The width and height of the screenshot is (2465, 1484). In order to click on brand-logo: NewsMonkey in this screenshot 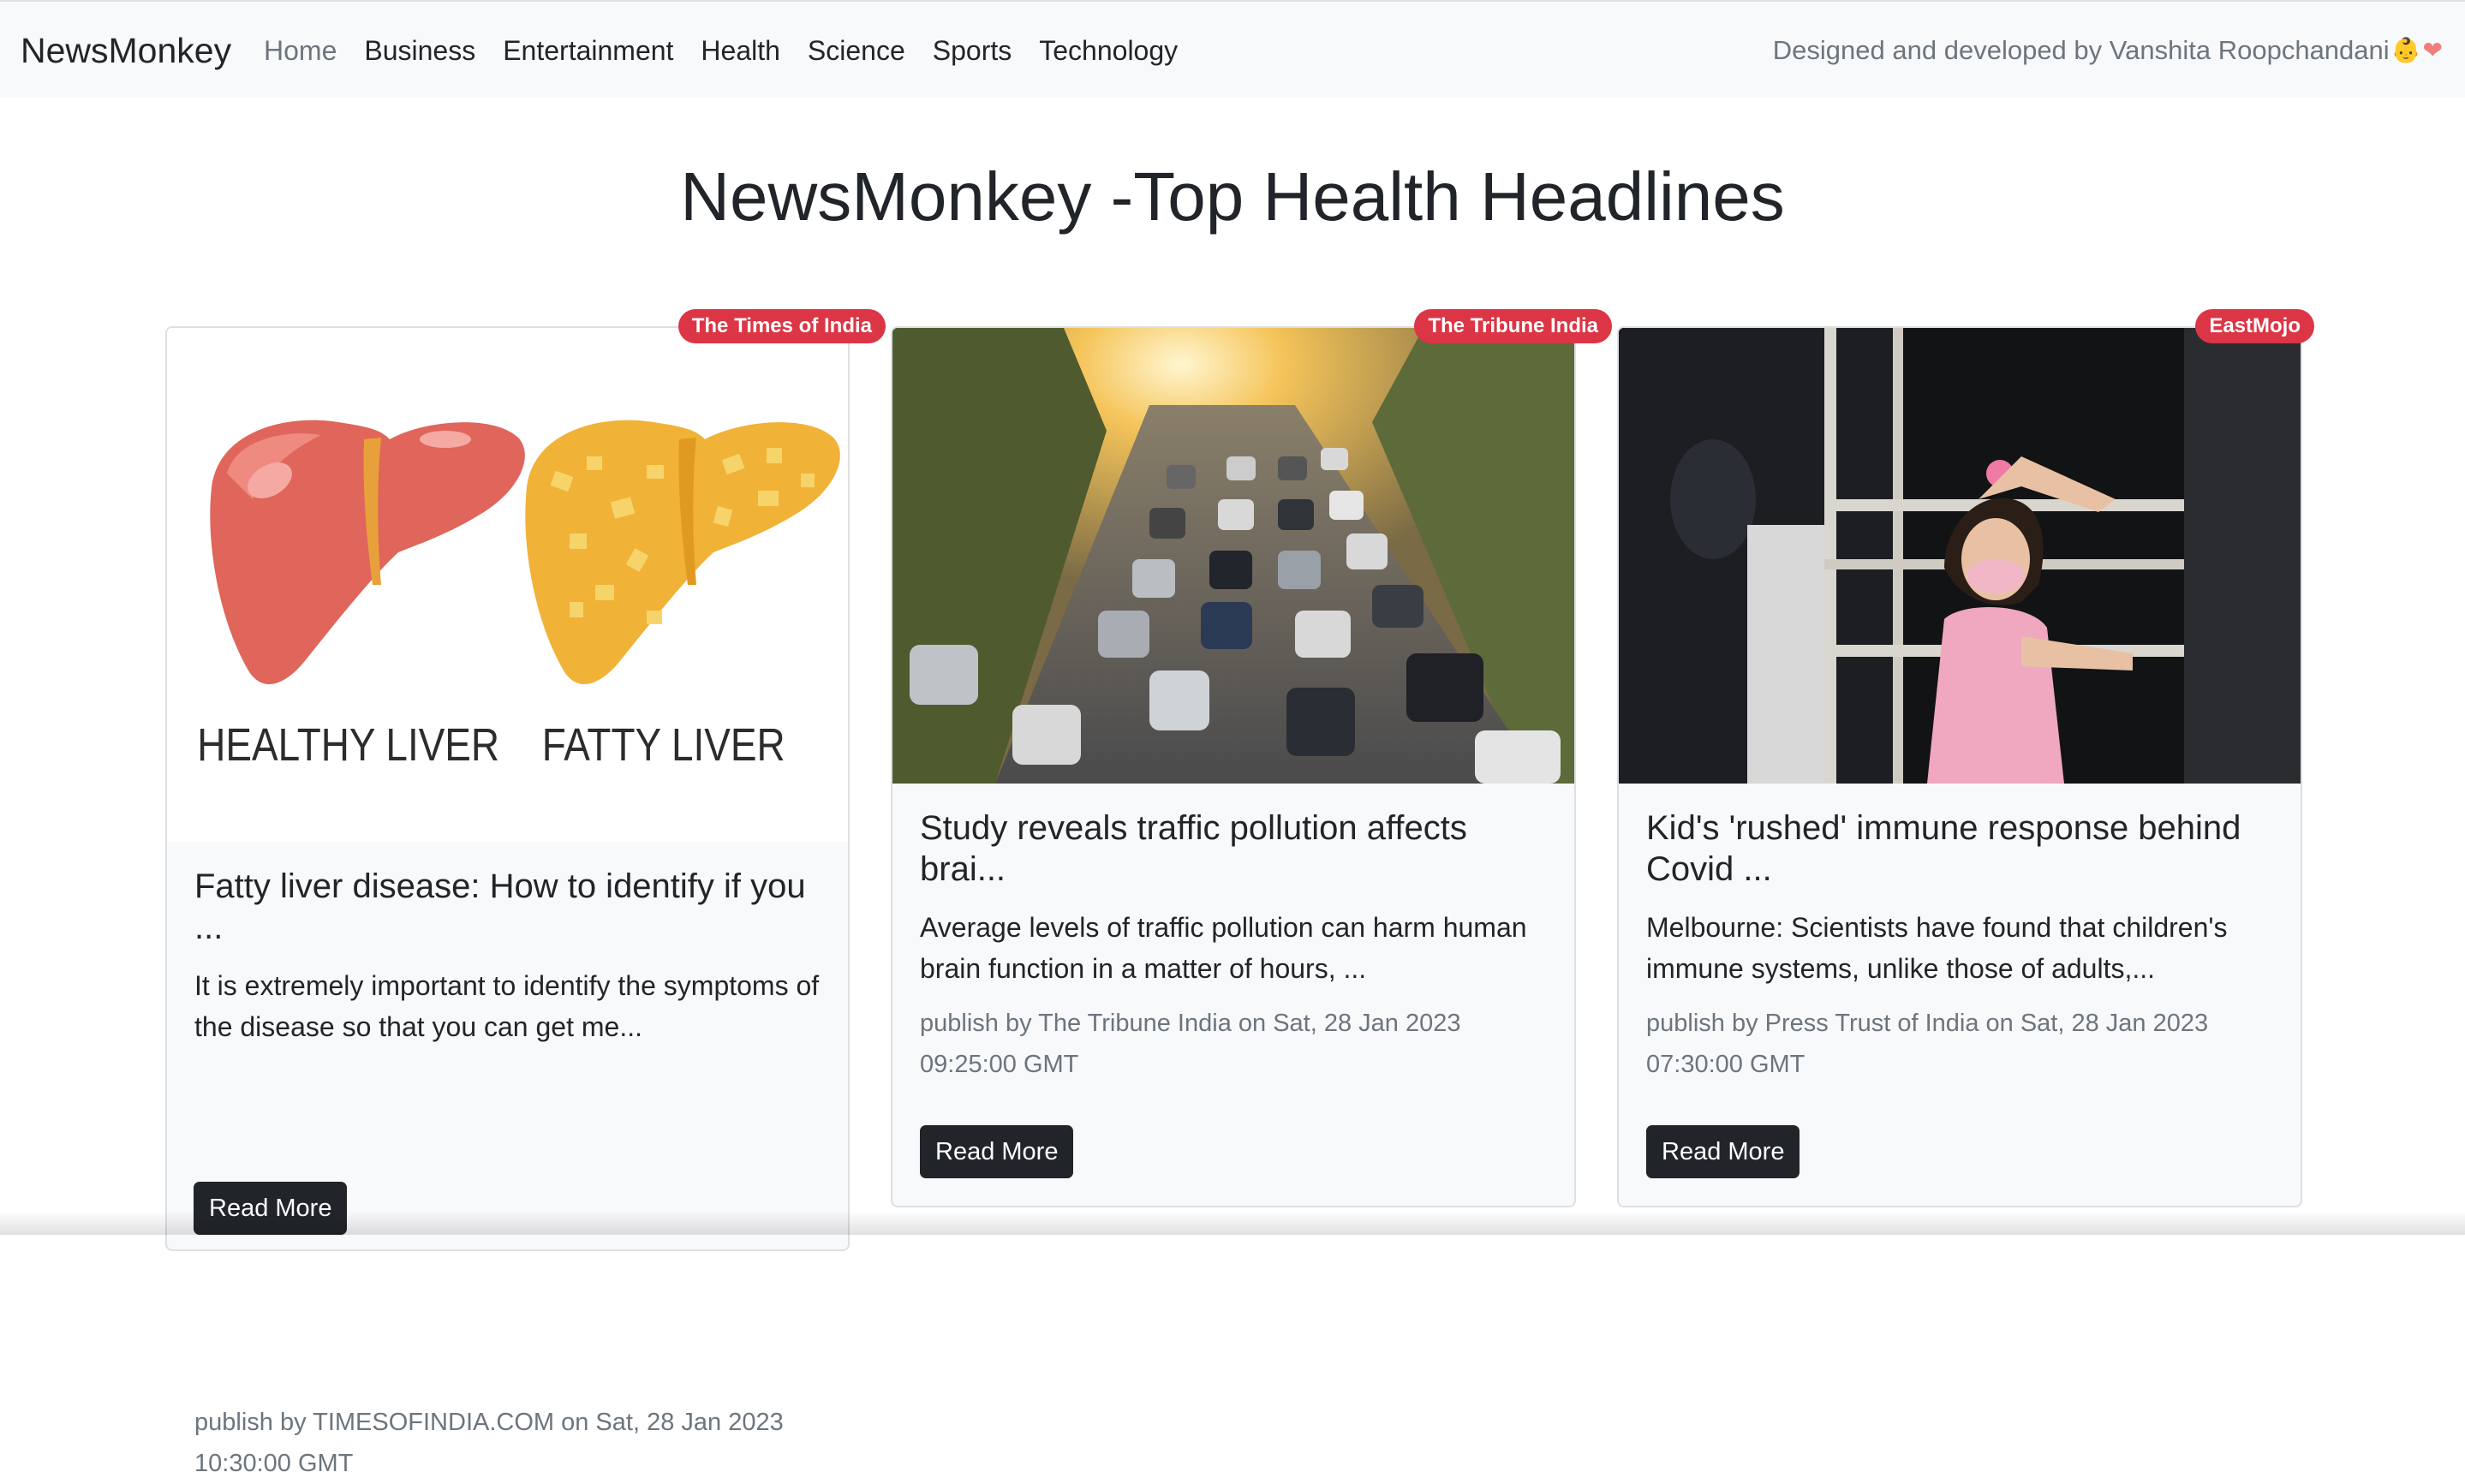, I will do `click(126, 51)`.